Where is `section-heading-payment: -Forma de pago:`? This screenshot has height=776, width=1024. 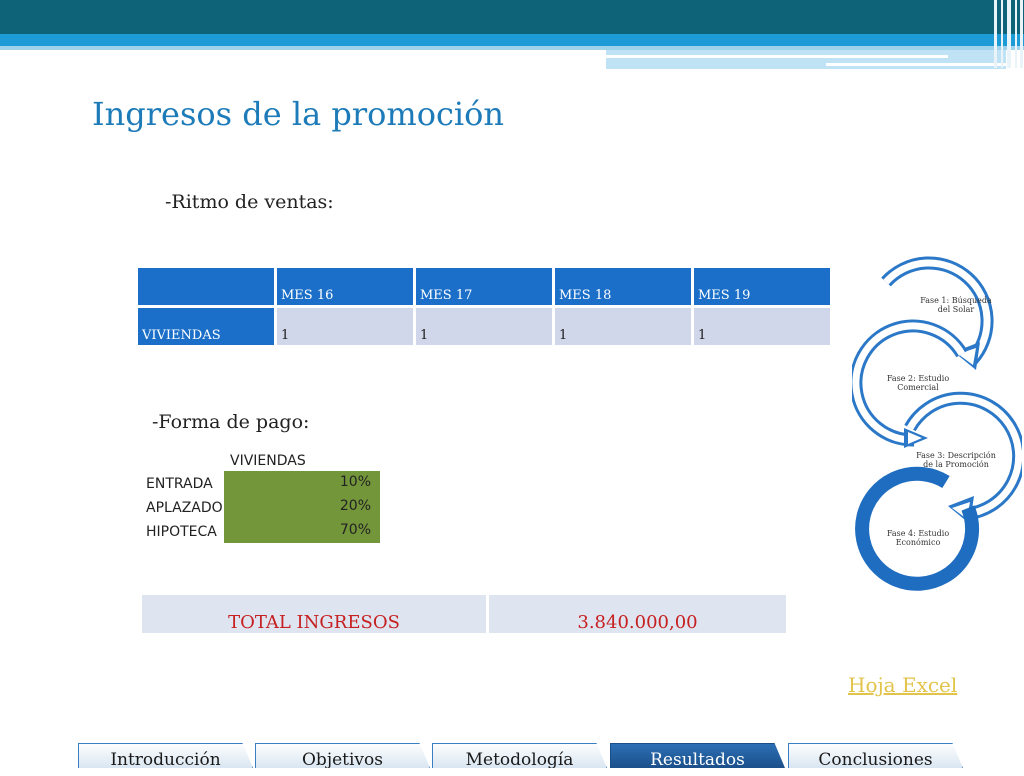 section-heading-payment: -Forma de pago: is located at coordinates (231, 422).